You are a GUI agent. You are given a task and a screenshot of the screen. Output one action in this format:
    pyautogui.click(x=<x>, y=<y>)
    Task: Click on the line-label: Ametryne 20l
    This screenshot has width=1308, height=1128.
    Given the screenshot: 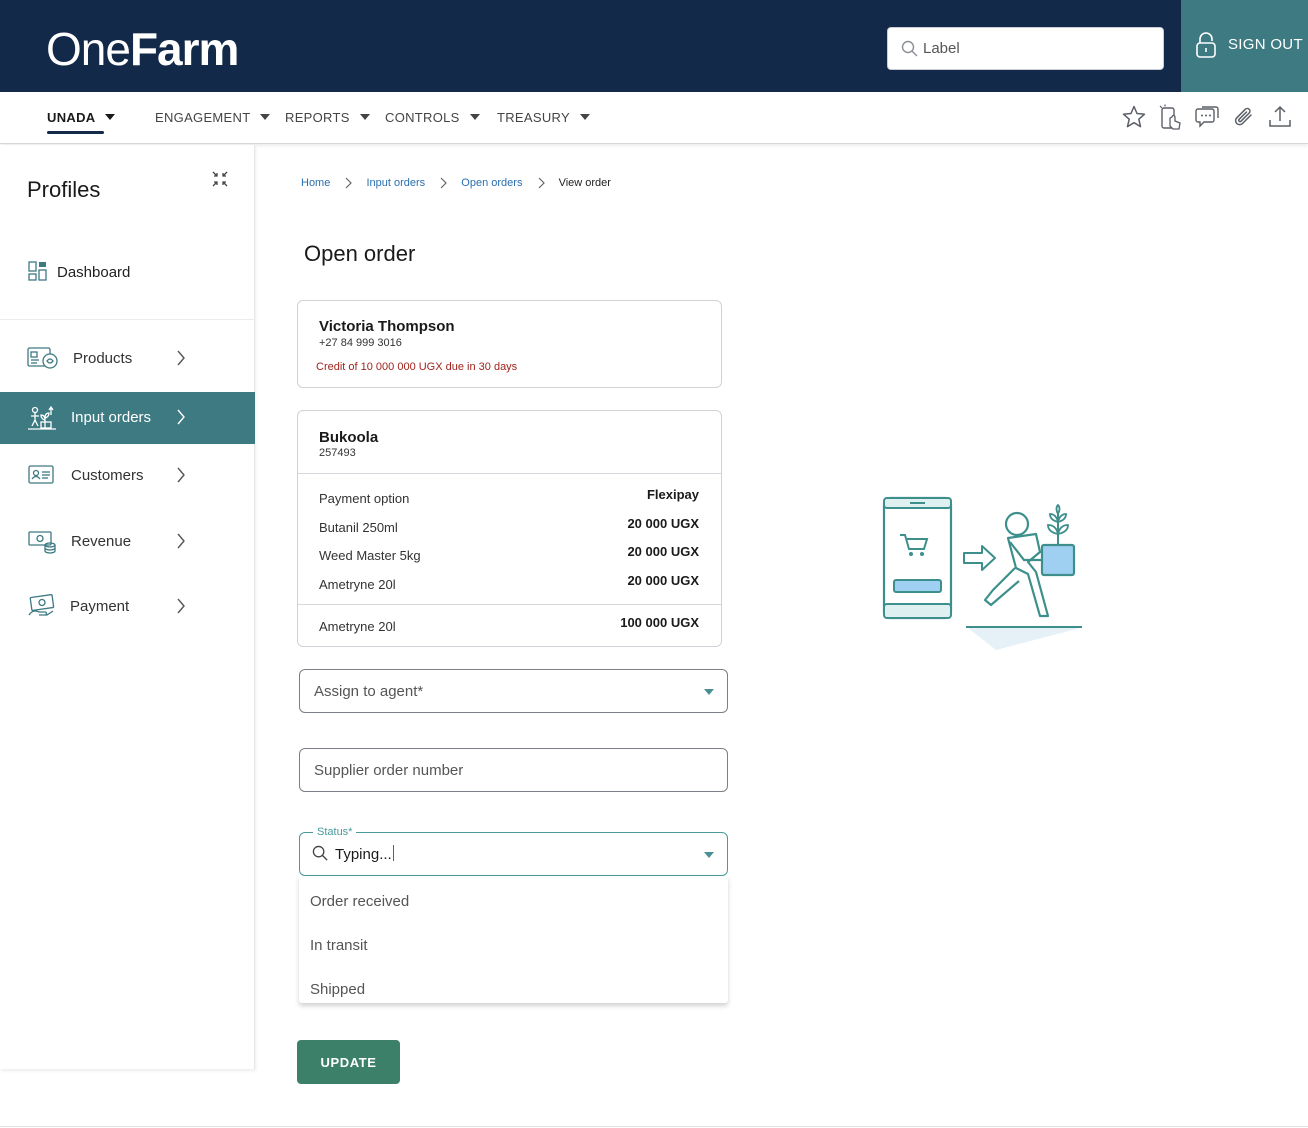 What is the action you would take?
    pyautogui.click(x=357, y=584)
    